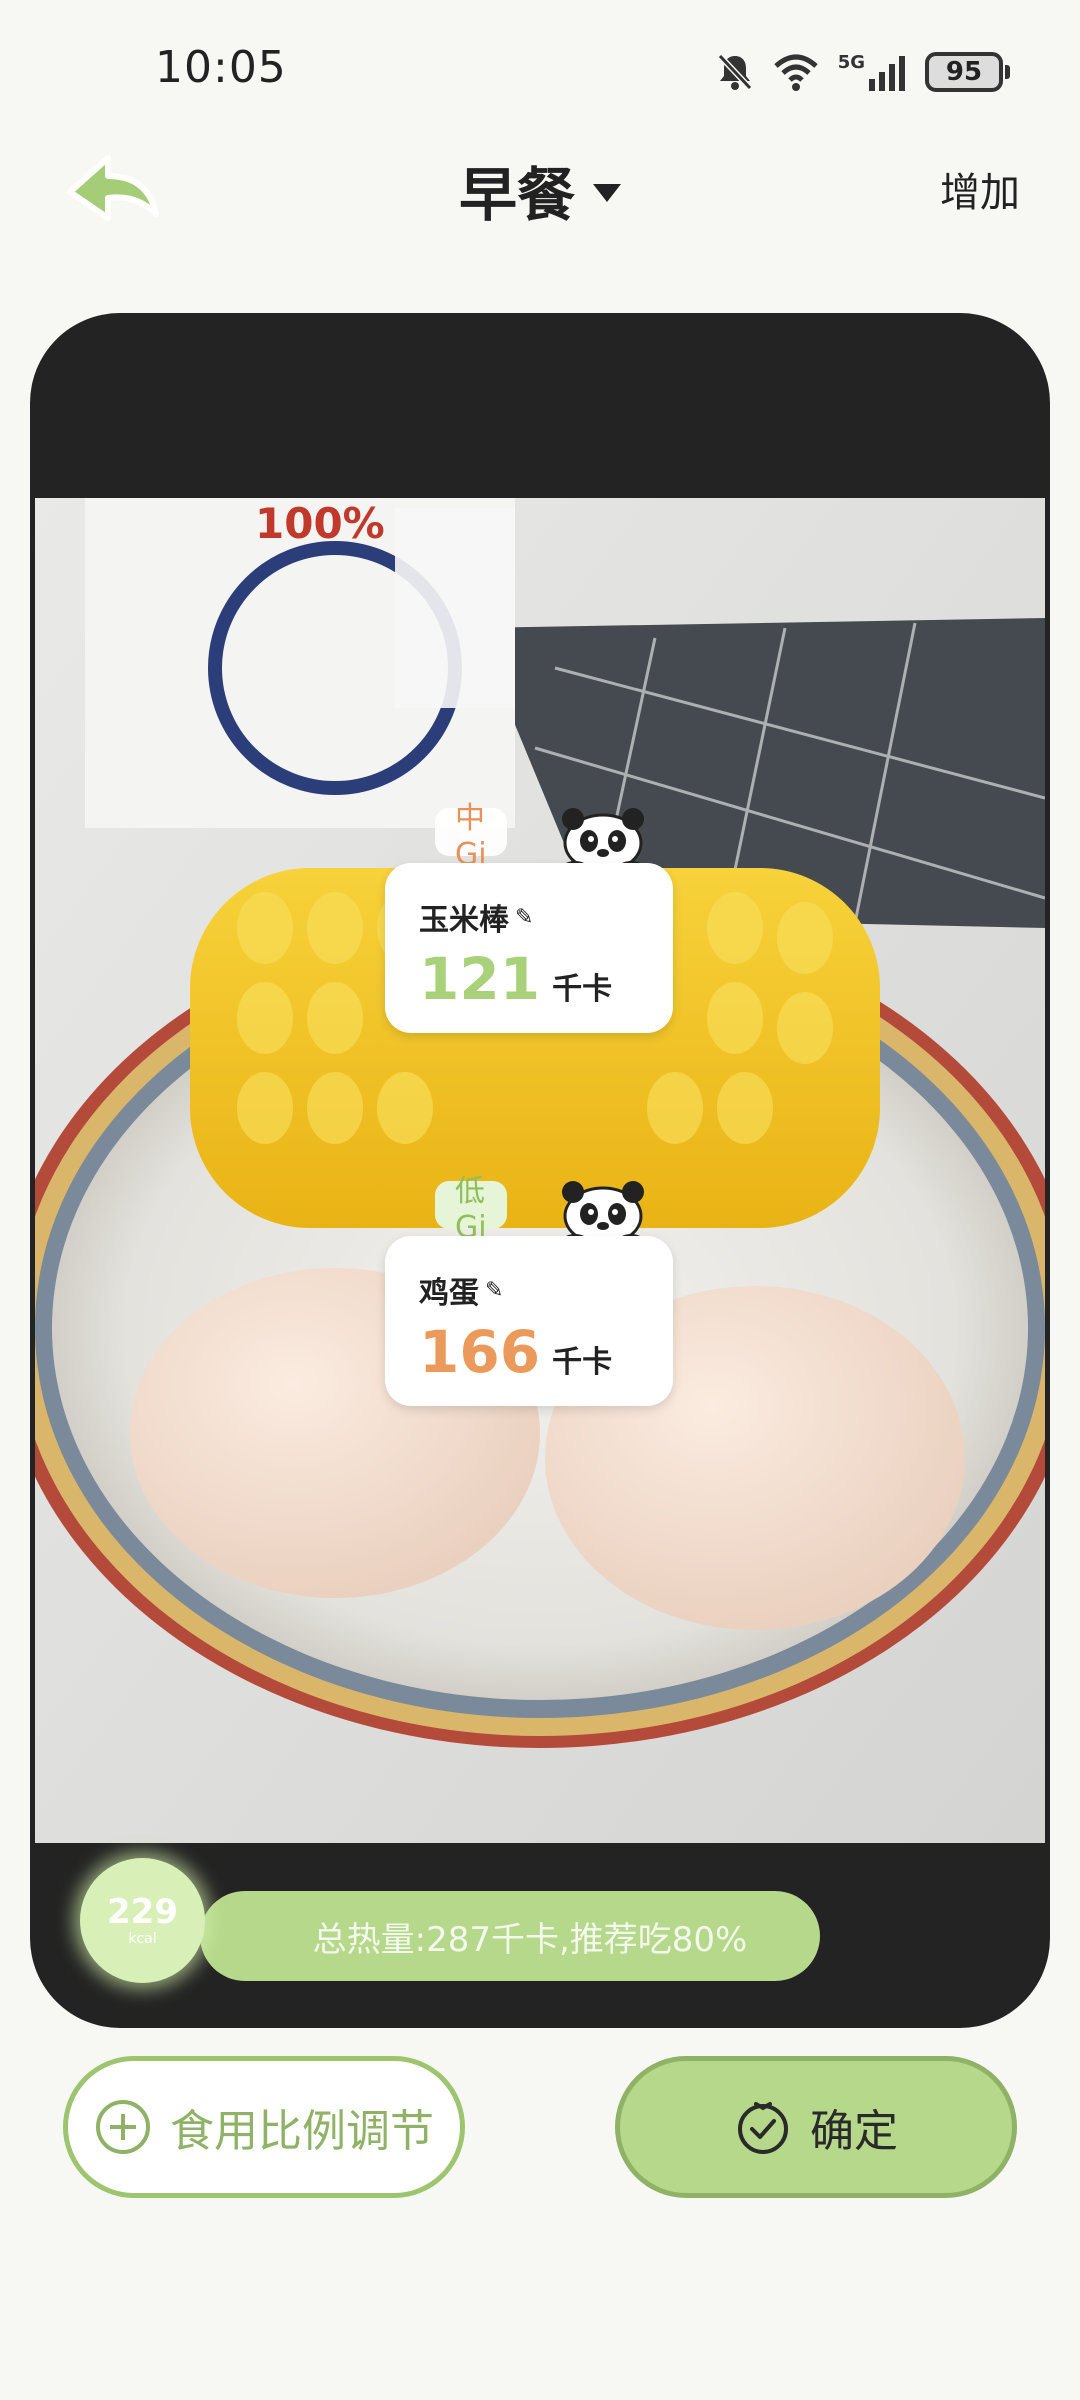  Describe the element at coordinates (530, 1939) in the screenshot. I see `summary-text: 总热量:287千卡,推荐吃80%` at that location.